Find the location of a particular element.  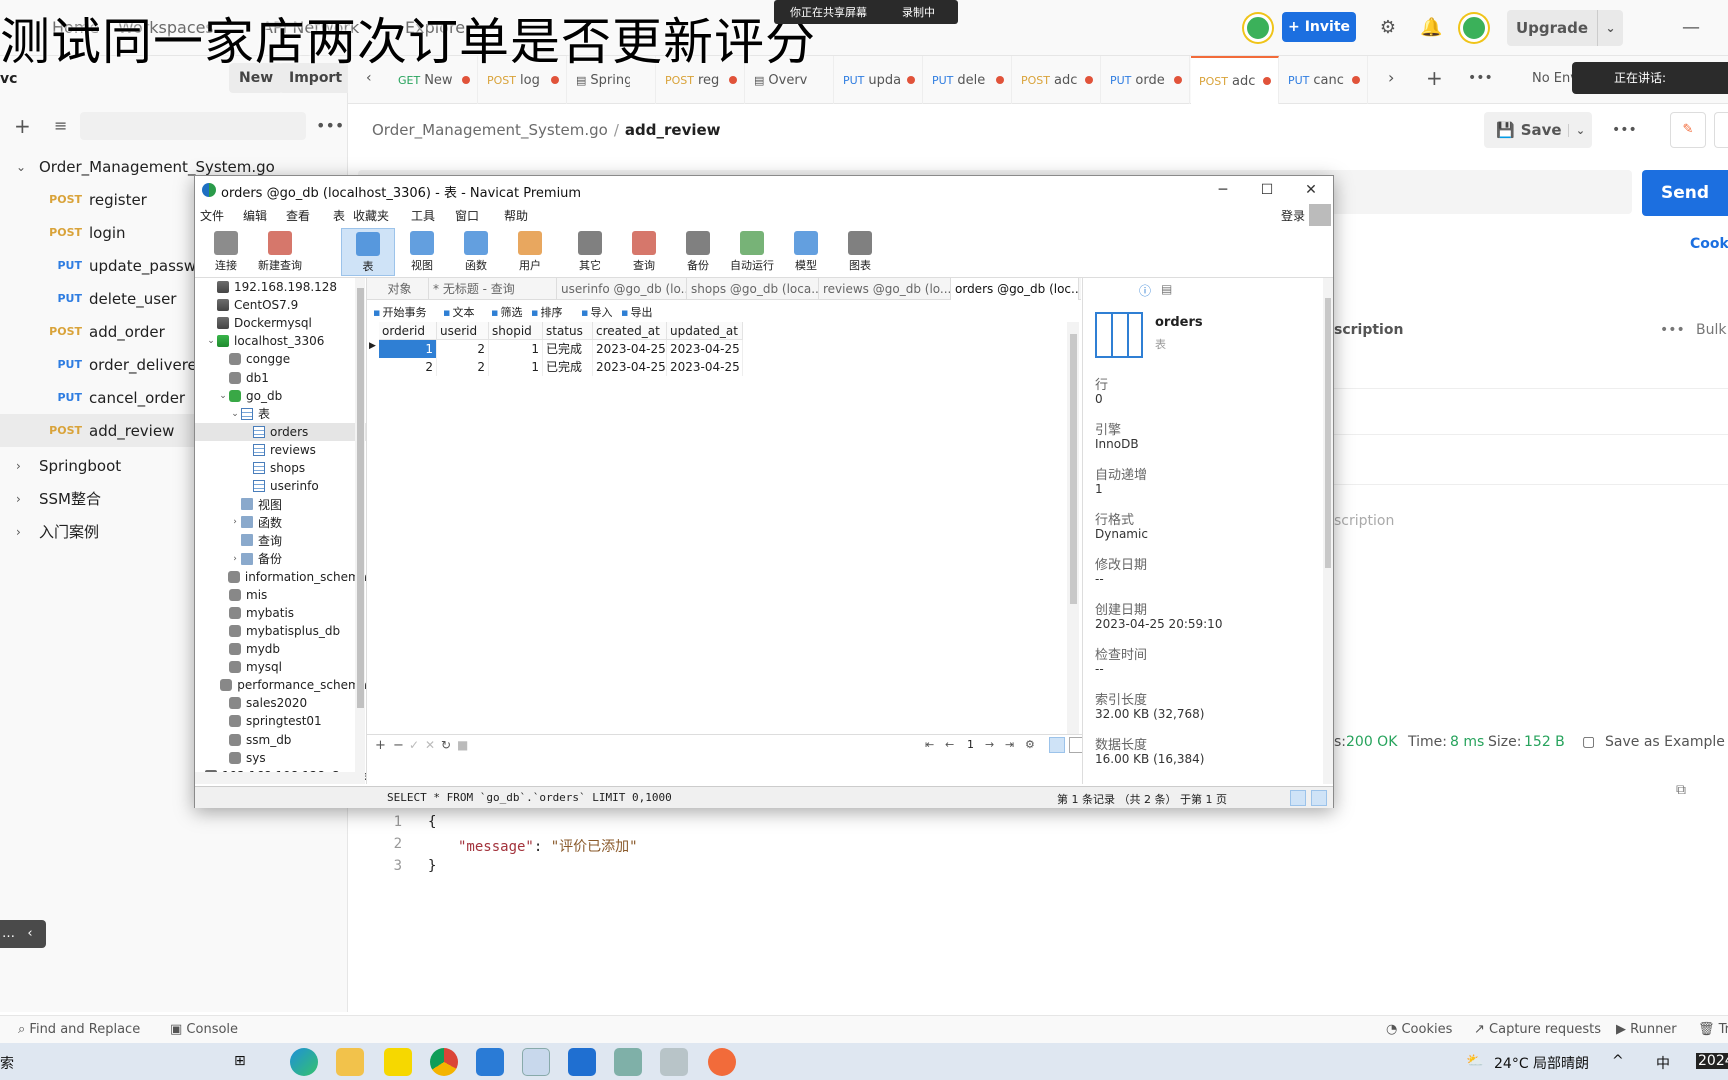

response-size: 152 B is located at coordinates (1544, 742).